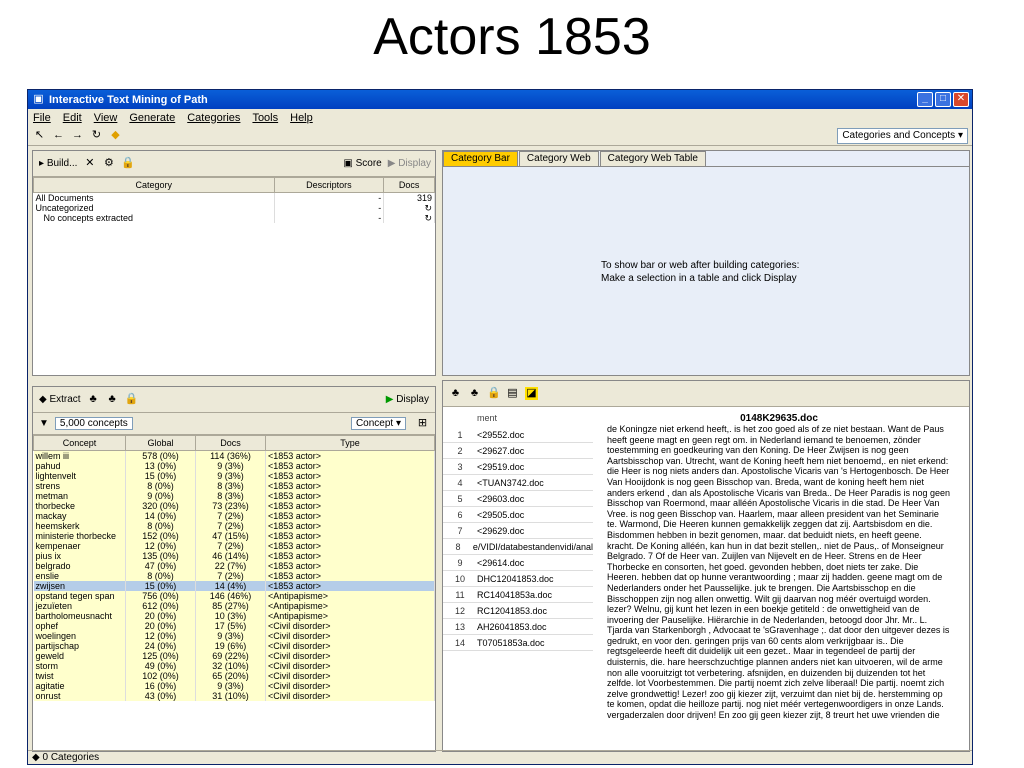 The image size is (1024, 768). What do you see at coordinates (79, 443) in the screenshot?
I see `col-concept: Concept` at bounding box center [79, 443].